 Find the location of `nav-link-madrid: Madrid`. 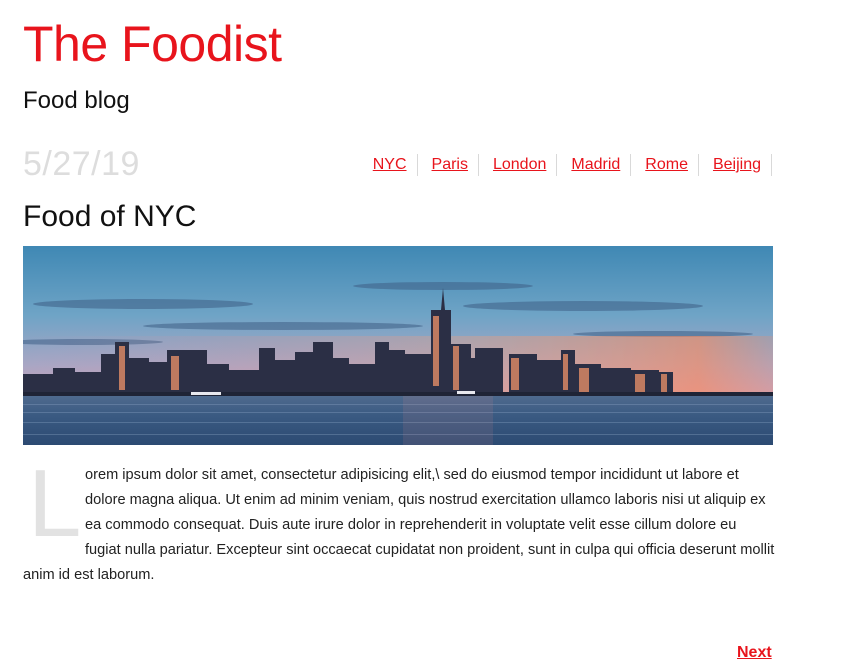

nav-link-madrid: Madrid is located at coordinates (594, 165).